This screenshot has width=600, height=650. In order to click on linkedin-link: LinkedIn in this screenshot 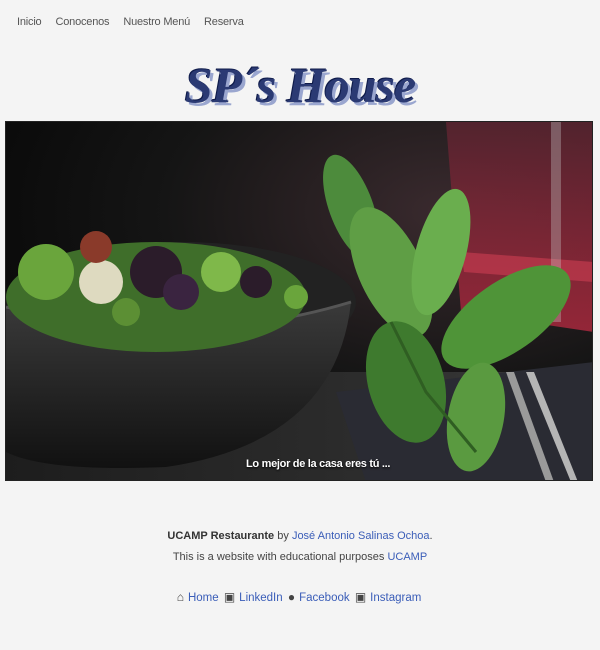, I will do `click(260, 598)`.